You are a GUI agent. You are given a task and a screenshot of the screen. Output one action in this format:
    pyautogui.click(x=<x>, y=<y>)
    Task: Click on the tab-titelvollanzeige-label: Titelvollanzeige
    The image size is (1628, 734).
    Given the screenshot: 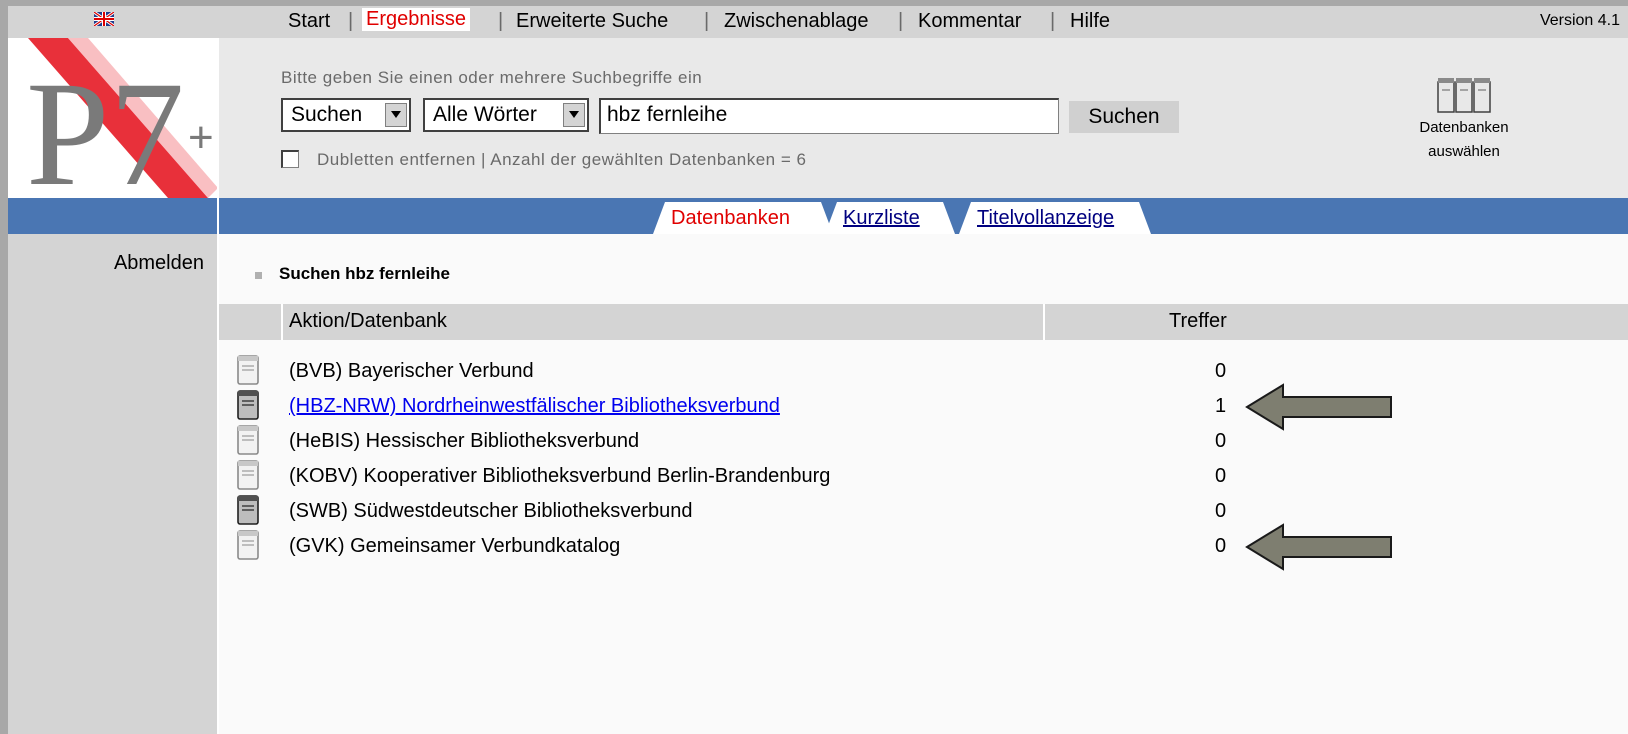 What is the action you would take?
    pyautogui.click(x=1046, y=218)
    